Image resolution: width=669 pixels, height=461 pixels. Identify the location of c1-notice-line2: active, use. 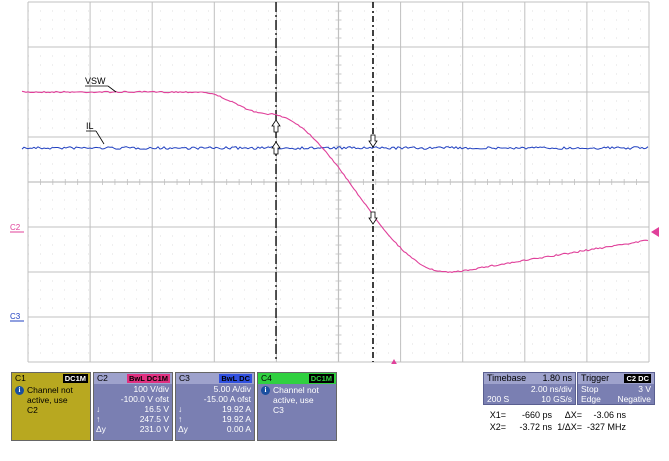
(47, 400).